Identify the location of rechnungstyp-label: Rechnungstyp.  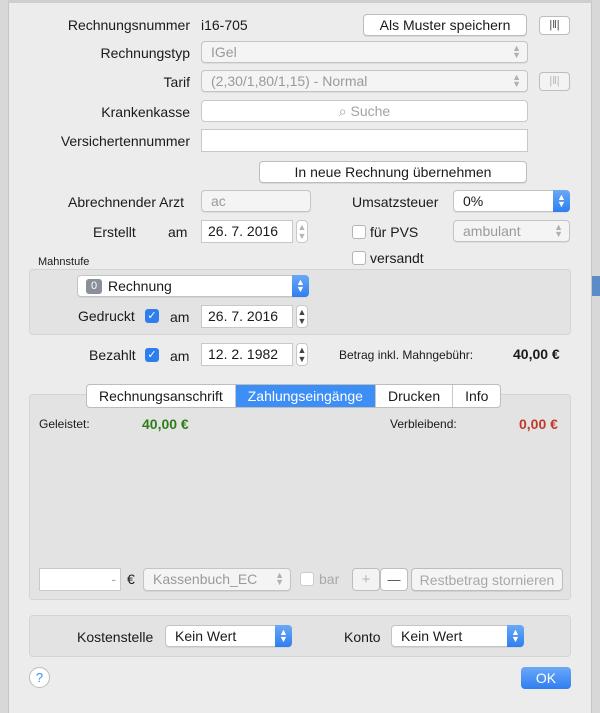
(145, 53).